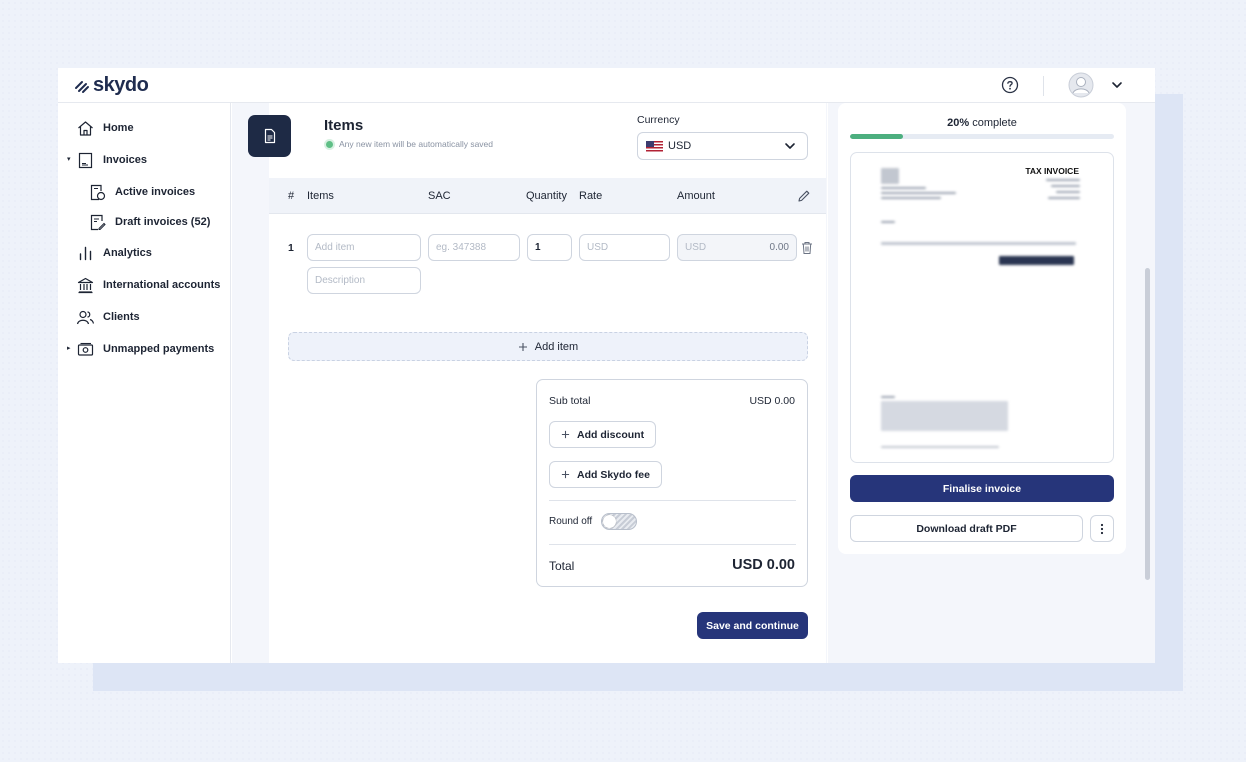  Describe the element at coordinates (291, 196) in the screenshot. I see `column-header-number: #` at that location.